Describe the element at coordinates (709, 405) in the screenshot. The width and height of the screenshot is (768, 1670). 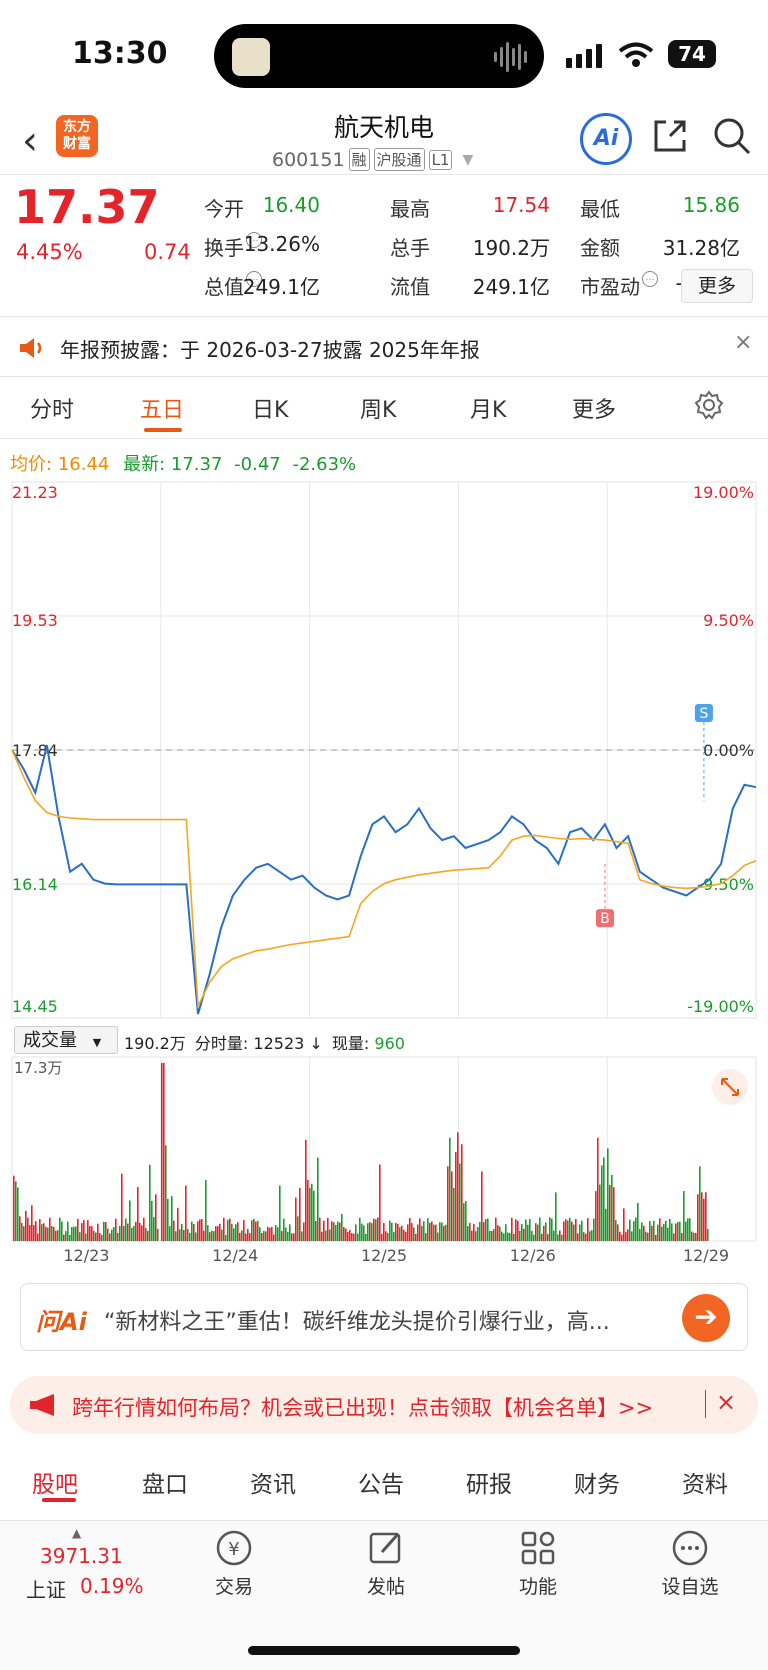
I see `settings-gear-icon` at that location.